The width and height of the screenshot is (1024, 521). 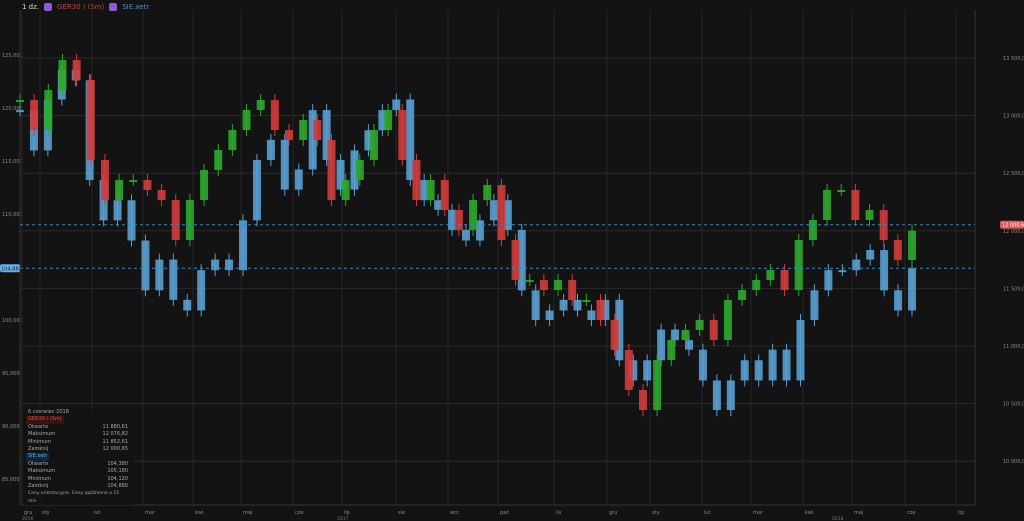 I want to click on legend-value: 11 852,61, so click(x=115, y=441).